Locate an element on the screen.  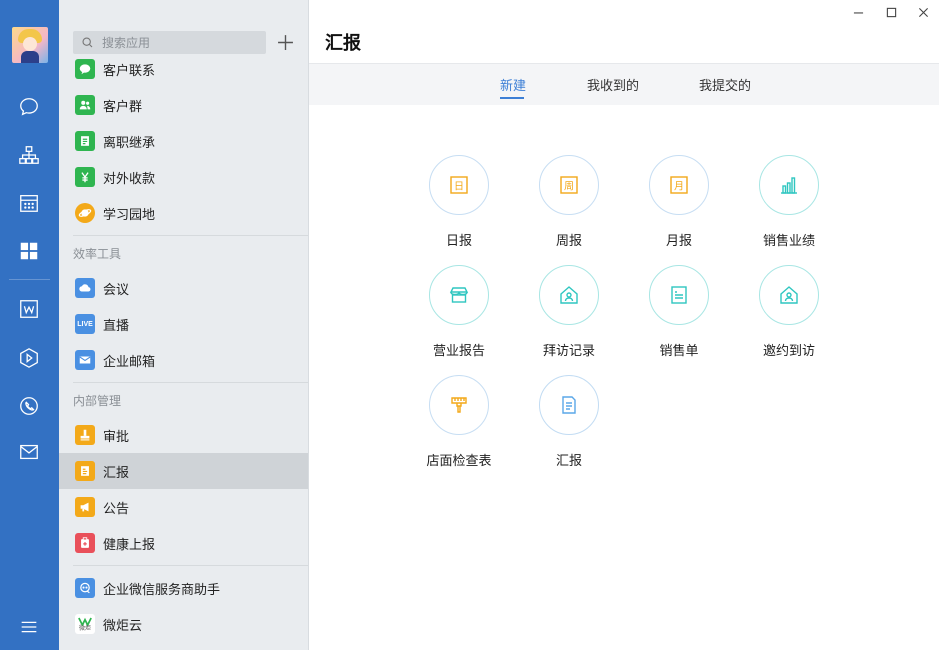
live-icon: LIVE is located at coordinates (85, 324).